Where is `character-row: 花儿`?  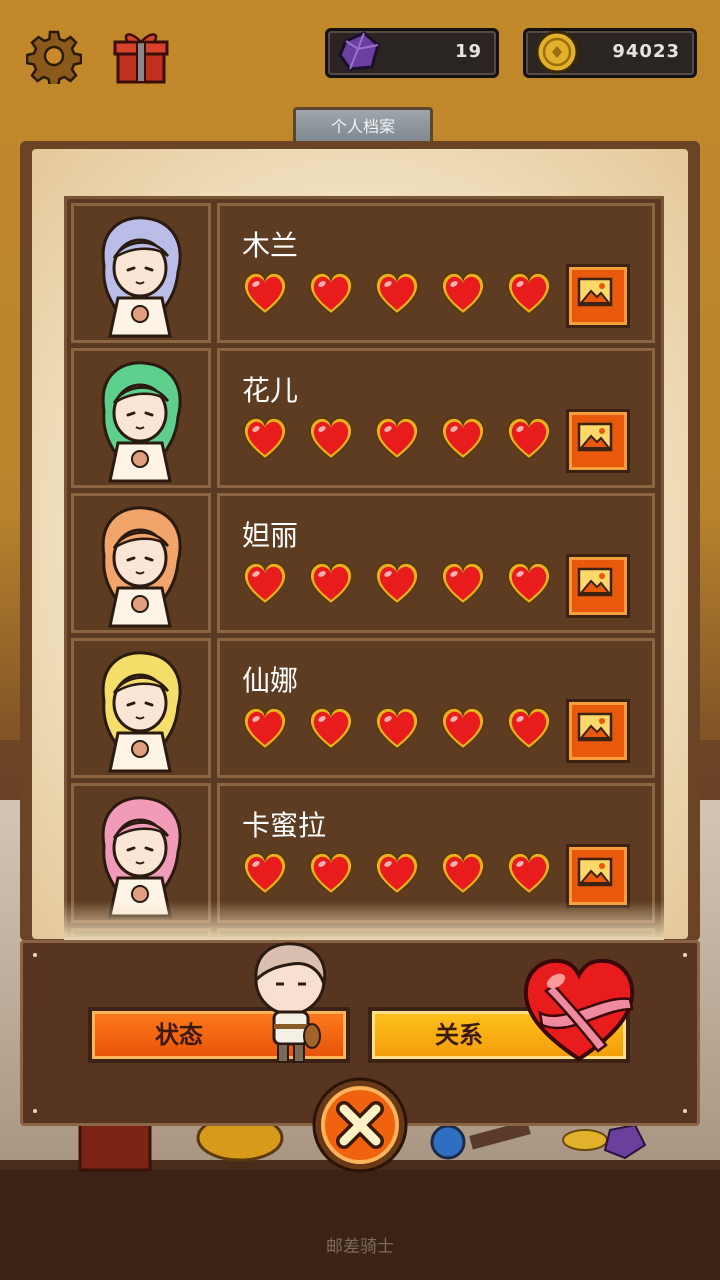 character-row: 花儿 is located at coordinates (363, 418).